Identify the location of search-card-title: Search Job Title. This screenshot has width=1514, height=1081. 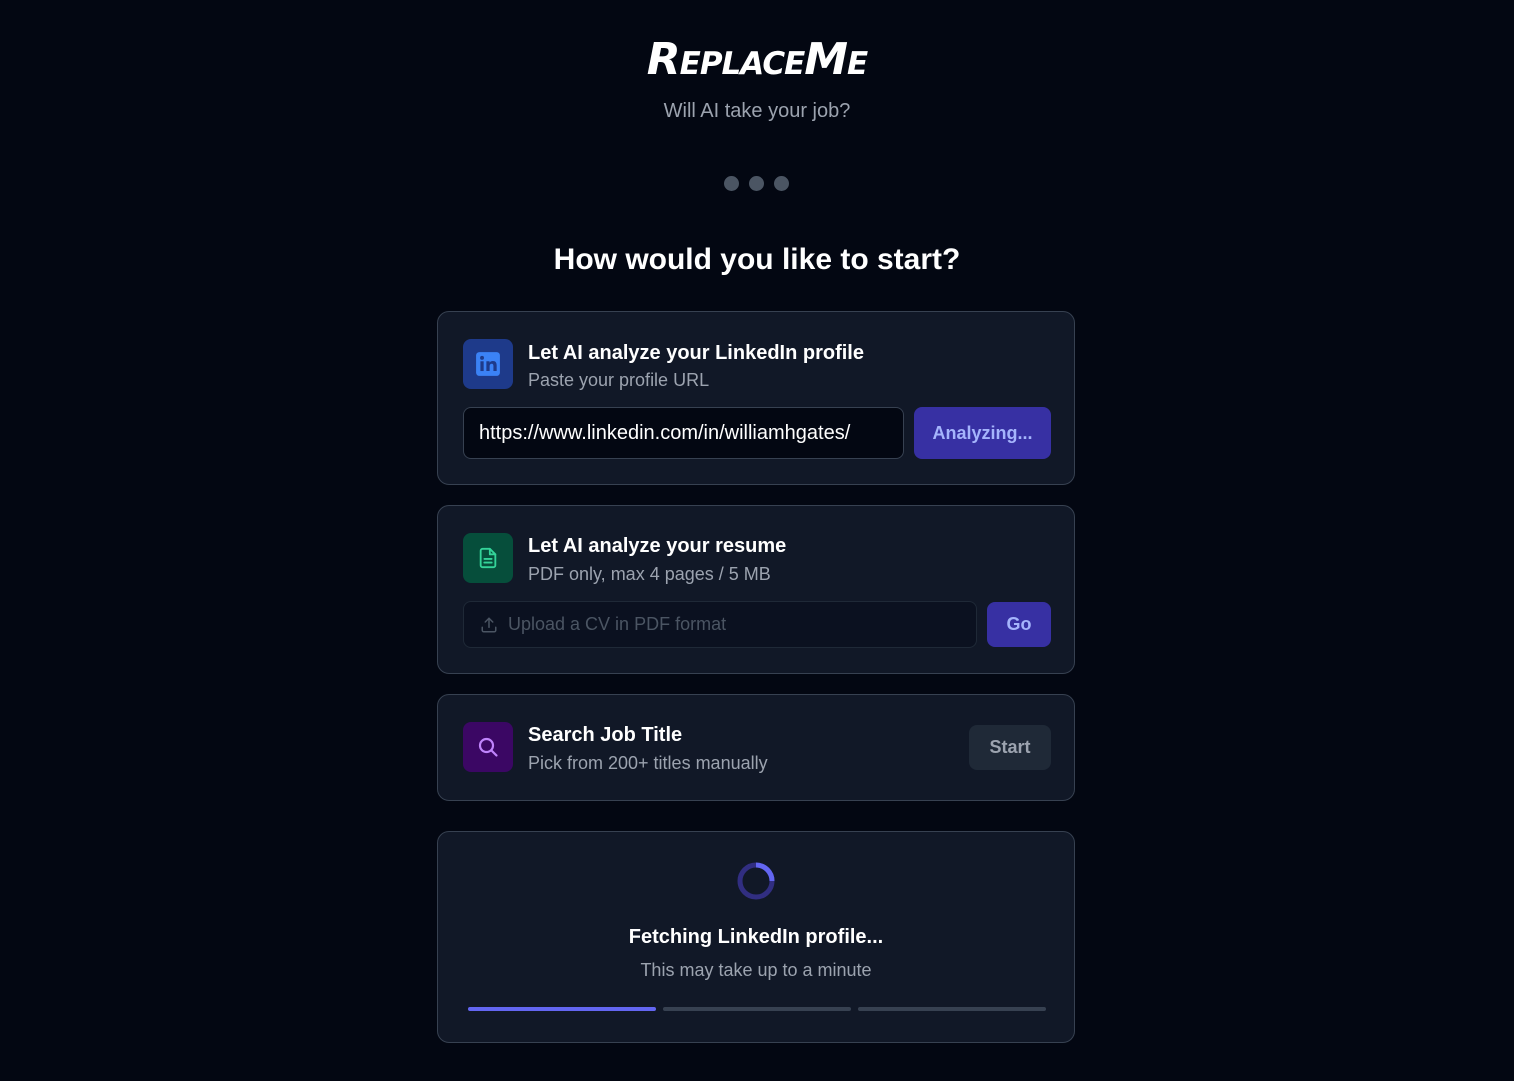
(605, 735).